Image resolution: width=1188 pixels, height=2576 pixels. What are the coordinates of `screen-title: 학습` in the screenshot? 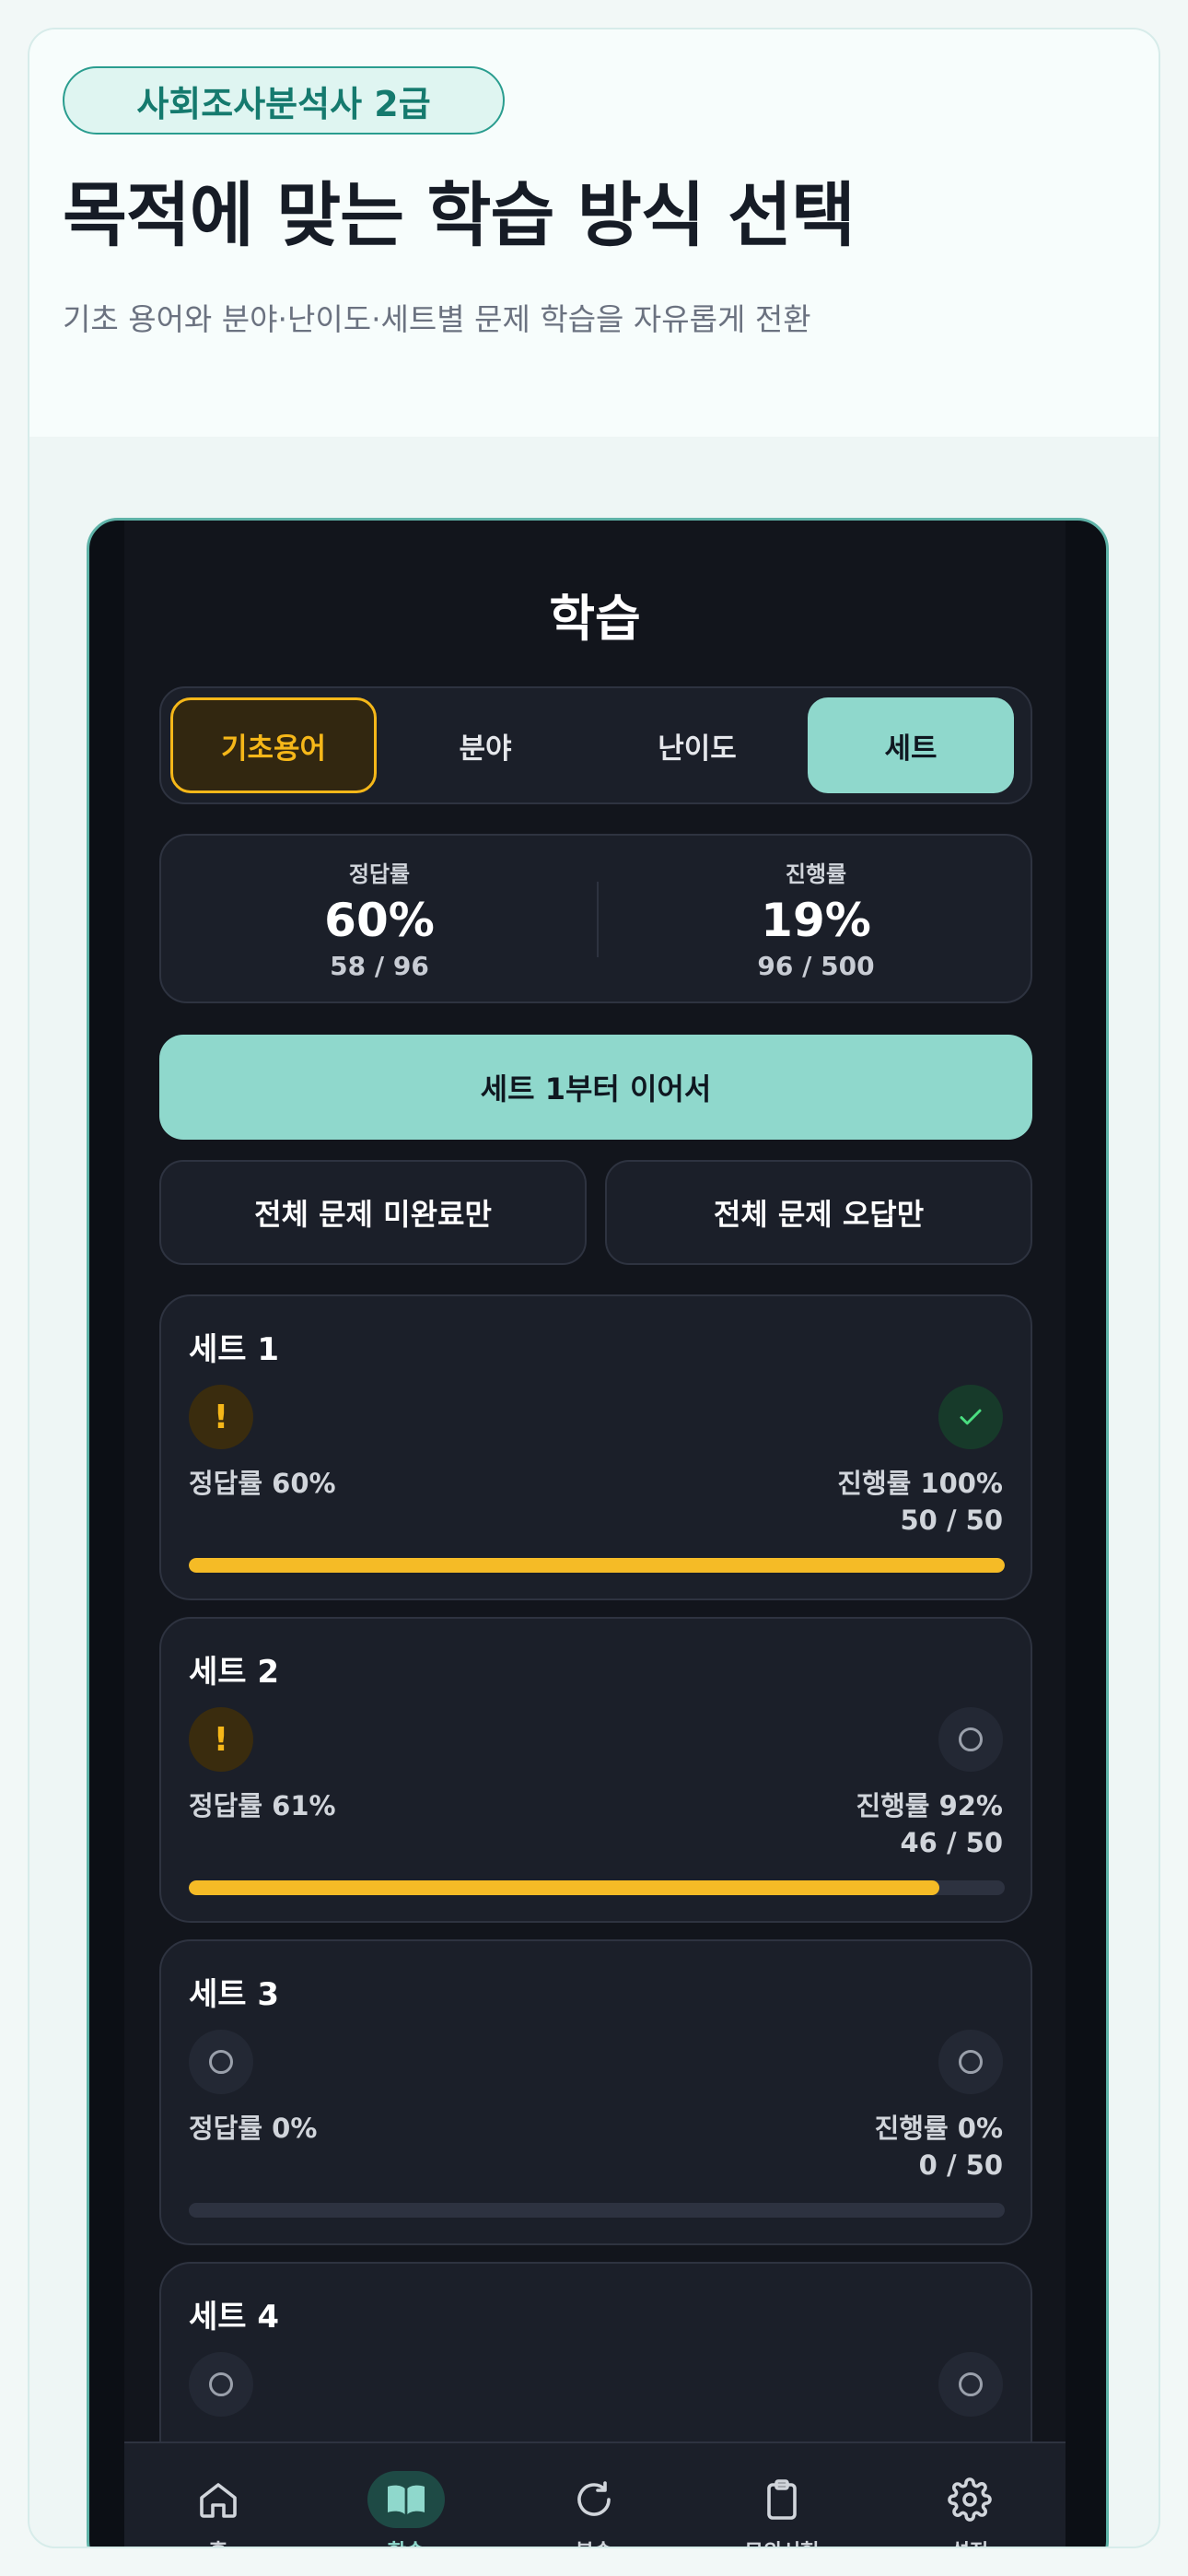 It's located at (595, 619).